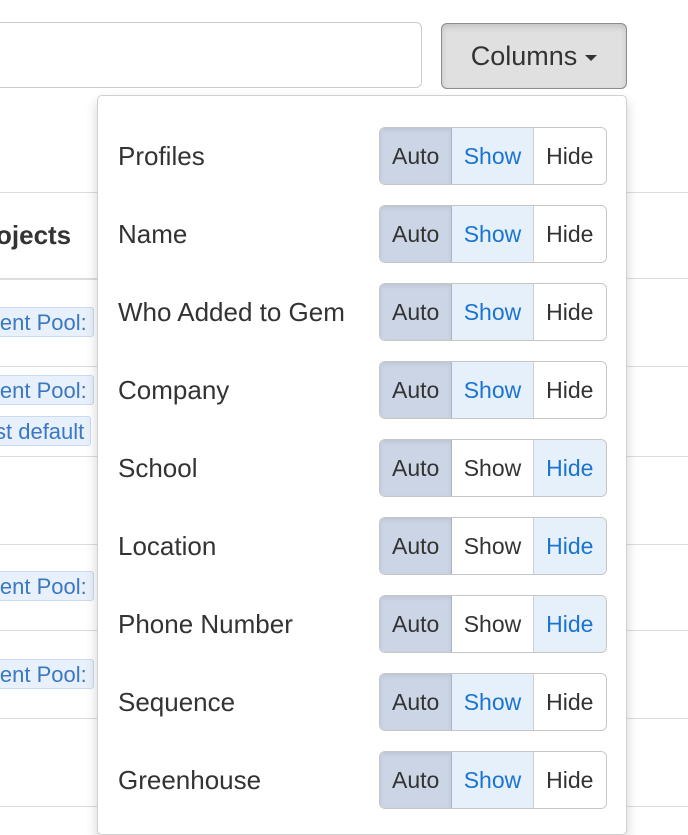  What do you see at coordinates (158, 468) in the screenshot?
I see `column-label: School` at bounding box center [158, 468].